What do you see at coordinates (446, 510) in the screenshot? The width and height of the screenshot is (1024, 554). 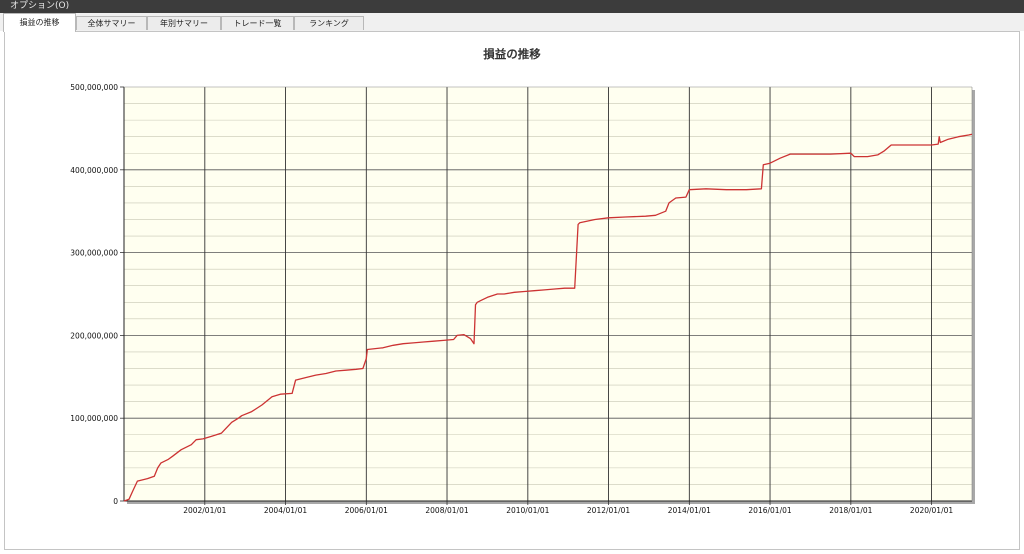 I see `x-tick-label: 2008/01/01` at bounding box center [446, 510].